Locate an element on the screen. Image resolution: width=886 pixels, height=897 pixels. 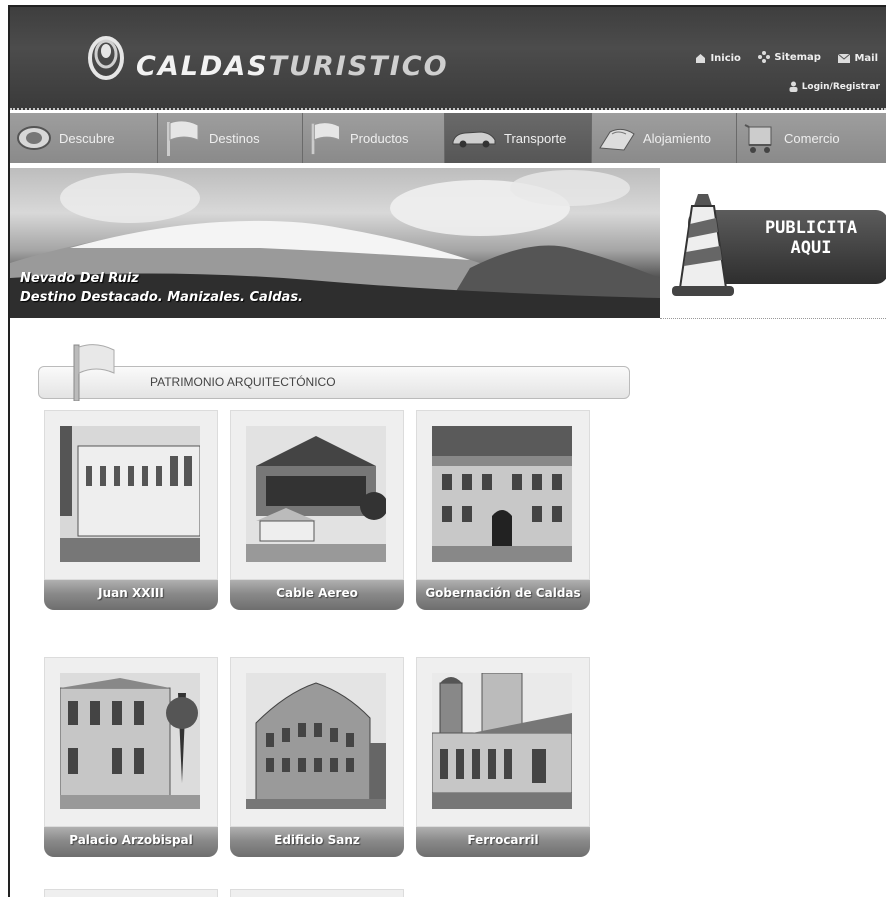
site-logo: CALDASTURISTICO is located at coordinates (292, 66).